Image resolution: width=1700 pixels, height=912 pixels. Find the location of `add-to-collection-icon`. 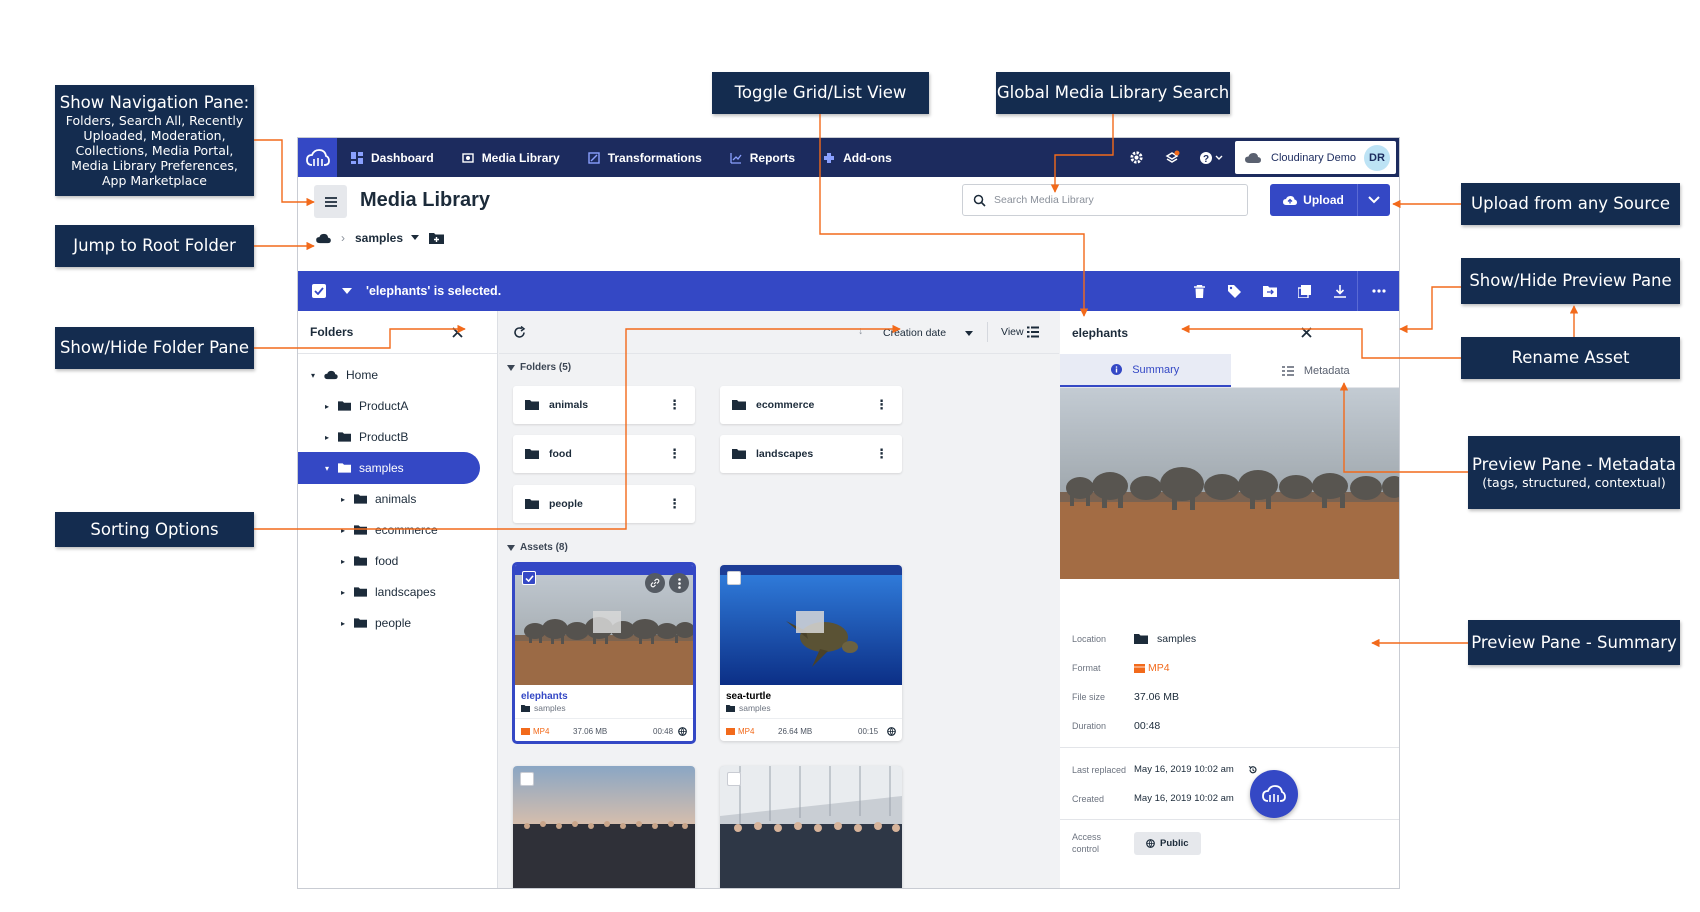

add-to-collection-icon is located at coordinates (1304, 291).